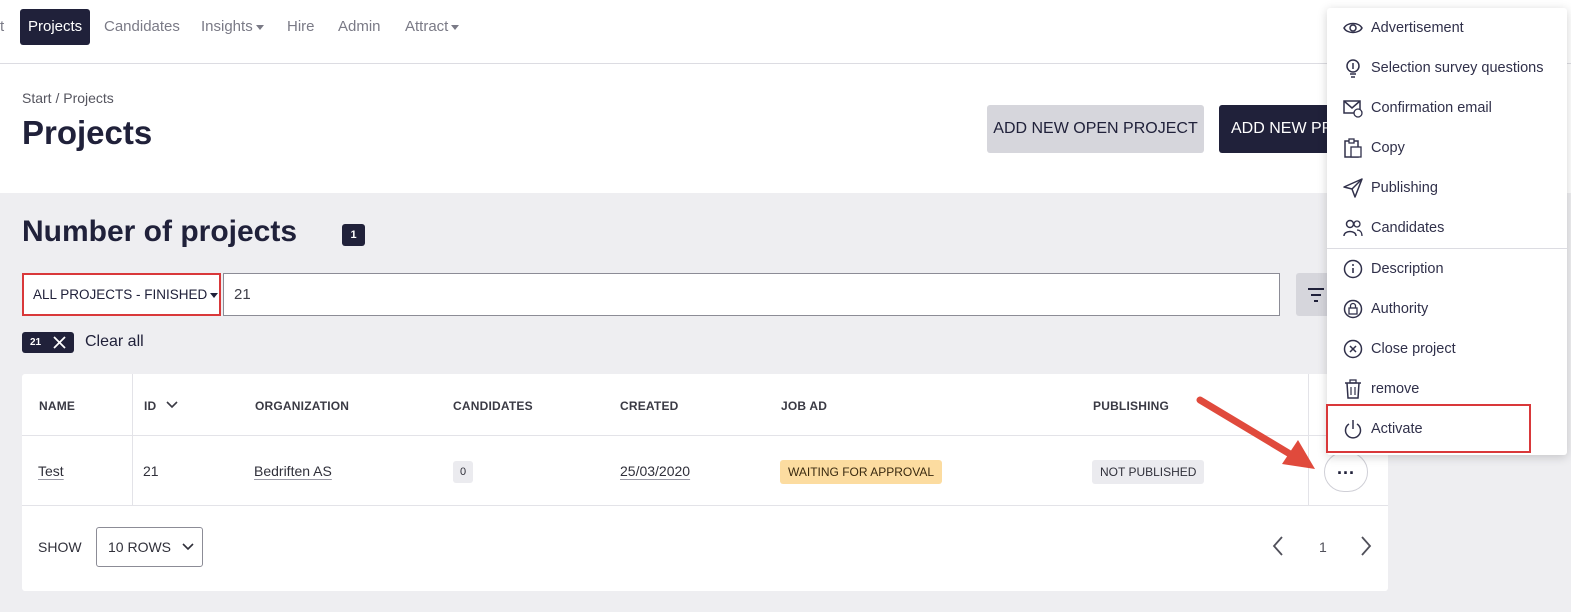  I want to click on project-status-select: ALL PROJECTS - FINISHED, so click(121, 294).